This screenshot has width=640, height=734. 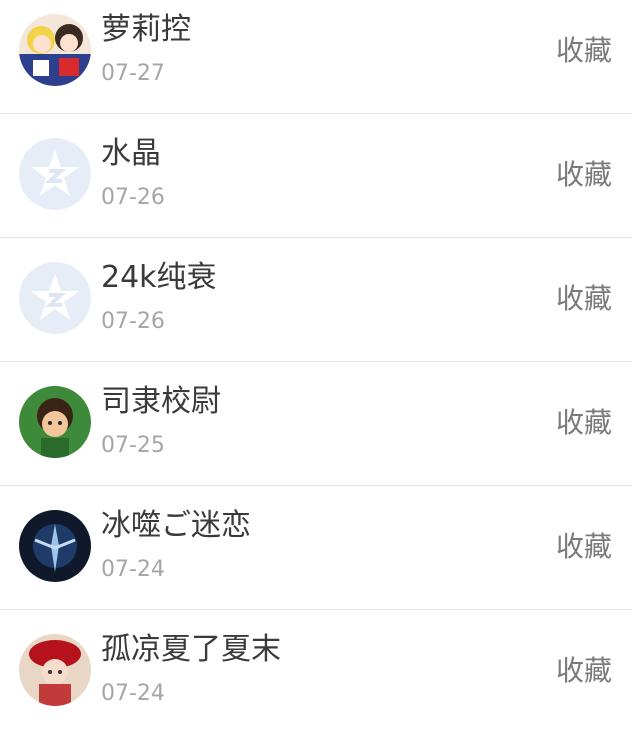 I want to click on red-hat-girl-avatar-icon, so click(x=55, y=670).